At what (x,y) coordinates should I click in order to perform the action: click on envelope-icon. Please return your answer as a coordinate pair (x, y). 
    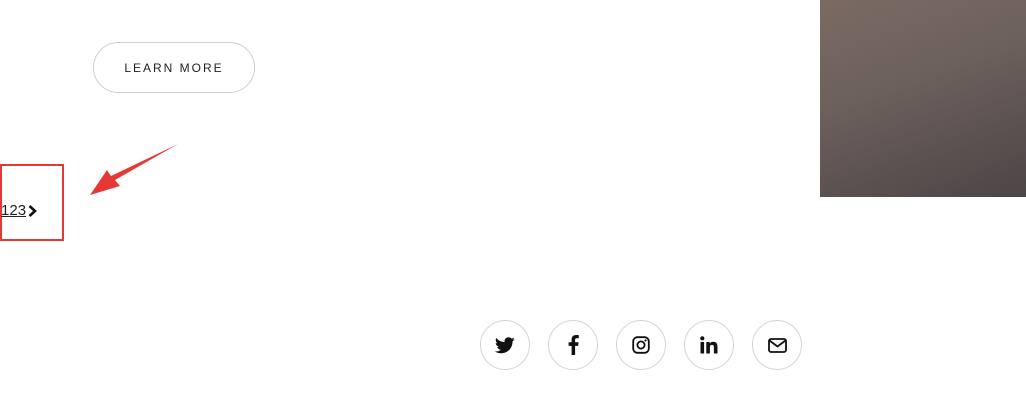
    Looking at the image, I should click on (777, 345).